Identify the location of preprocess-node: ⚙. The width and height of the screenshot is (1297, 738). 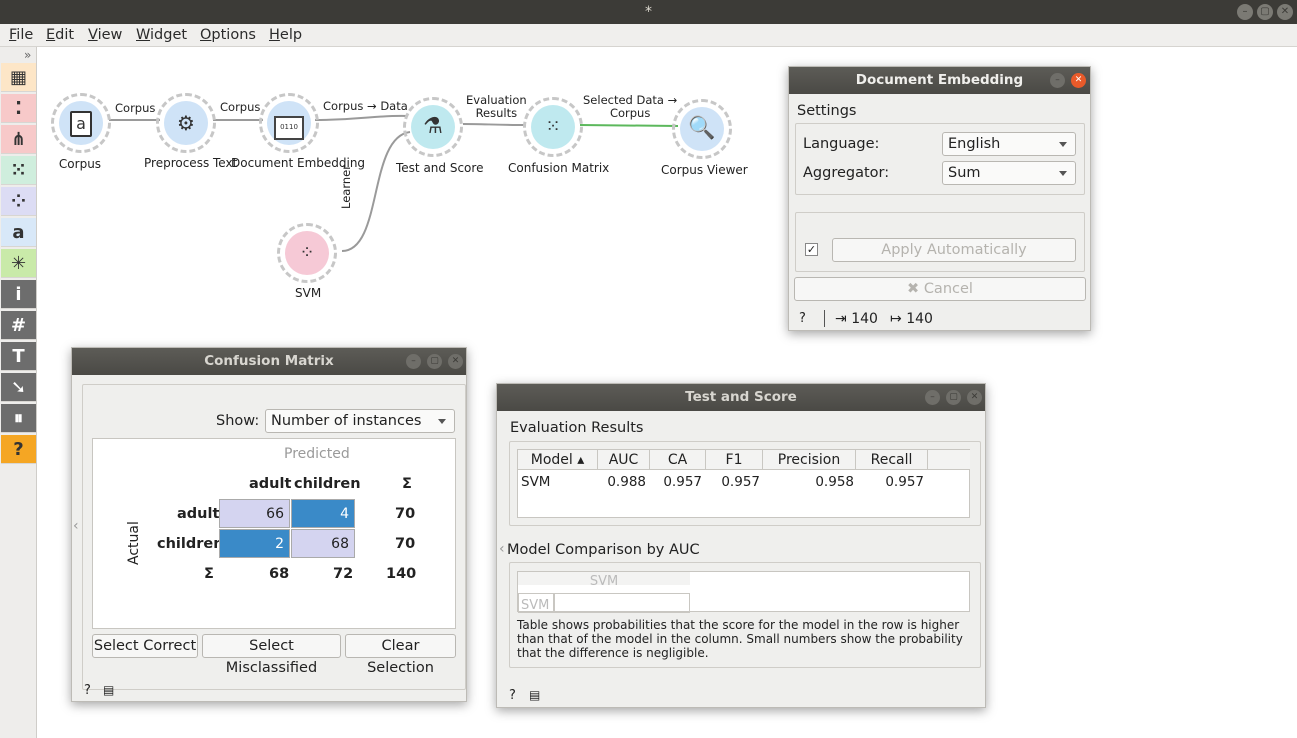
(186, 123).